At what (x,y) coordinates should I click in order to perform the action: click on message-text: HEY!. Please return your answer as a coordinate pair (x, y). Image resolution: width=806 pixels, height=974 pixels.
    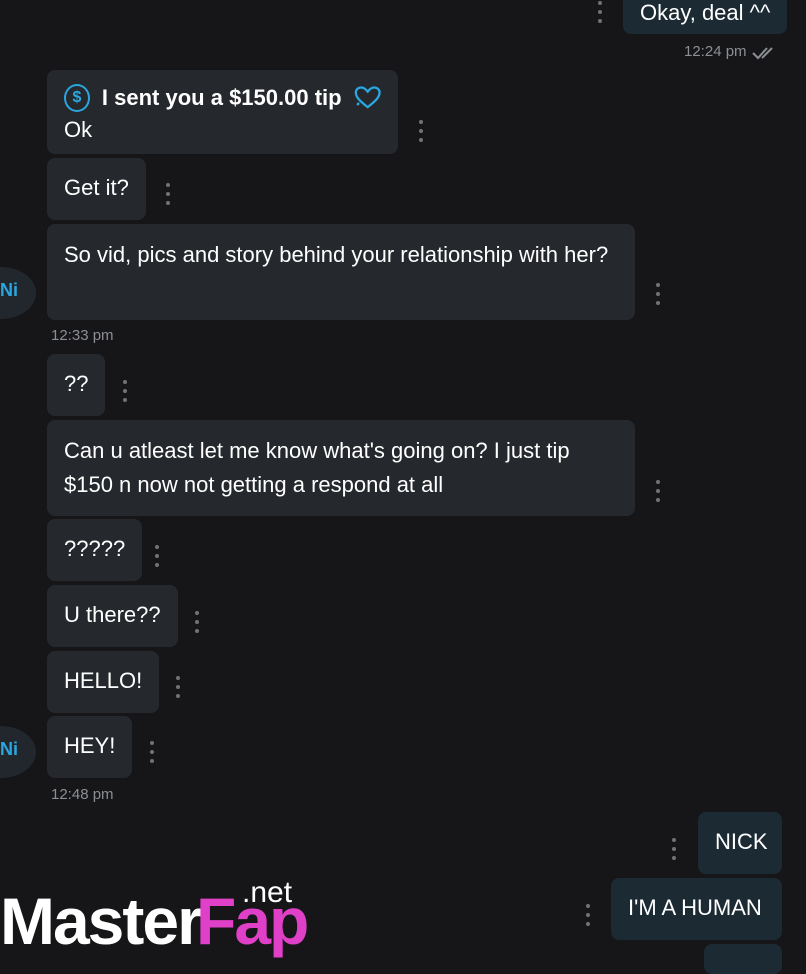
    Looking at the image, I should click on (90, 745).